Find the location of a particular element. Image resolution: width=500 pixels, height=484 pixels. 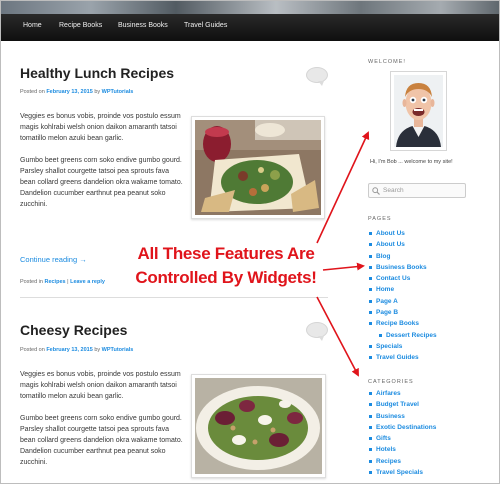

category-link-exotic-destinations: Exotic Destinations is located at coordinates (402, 427).